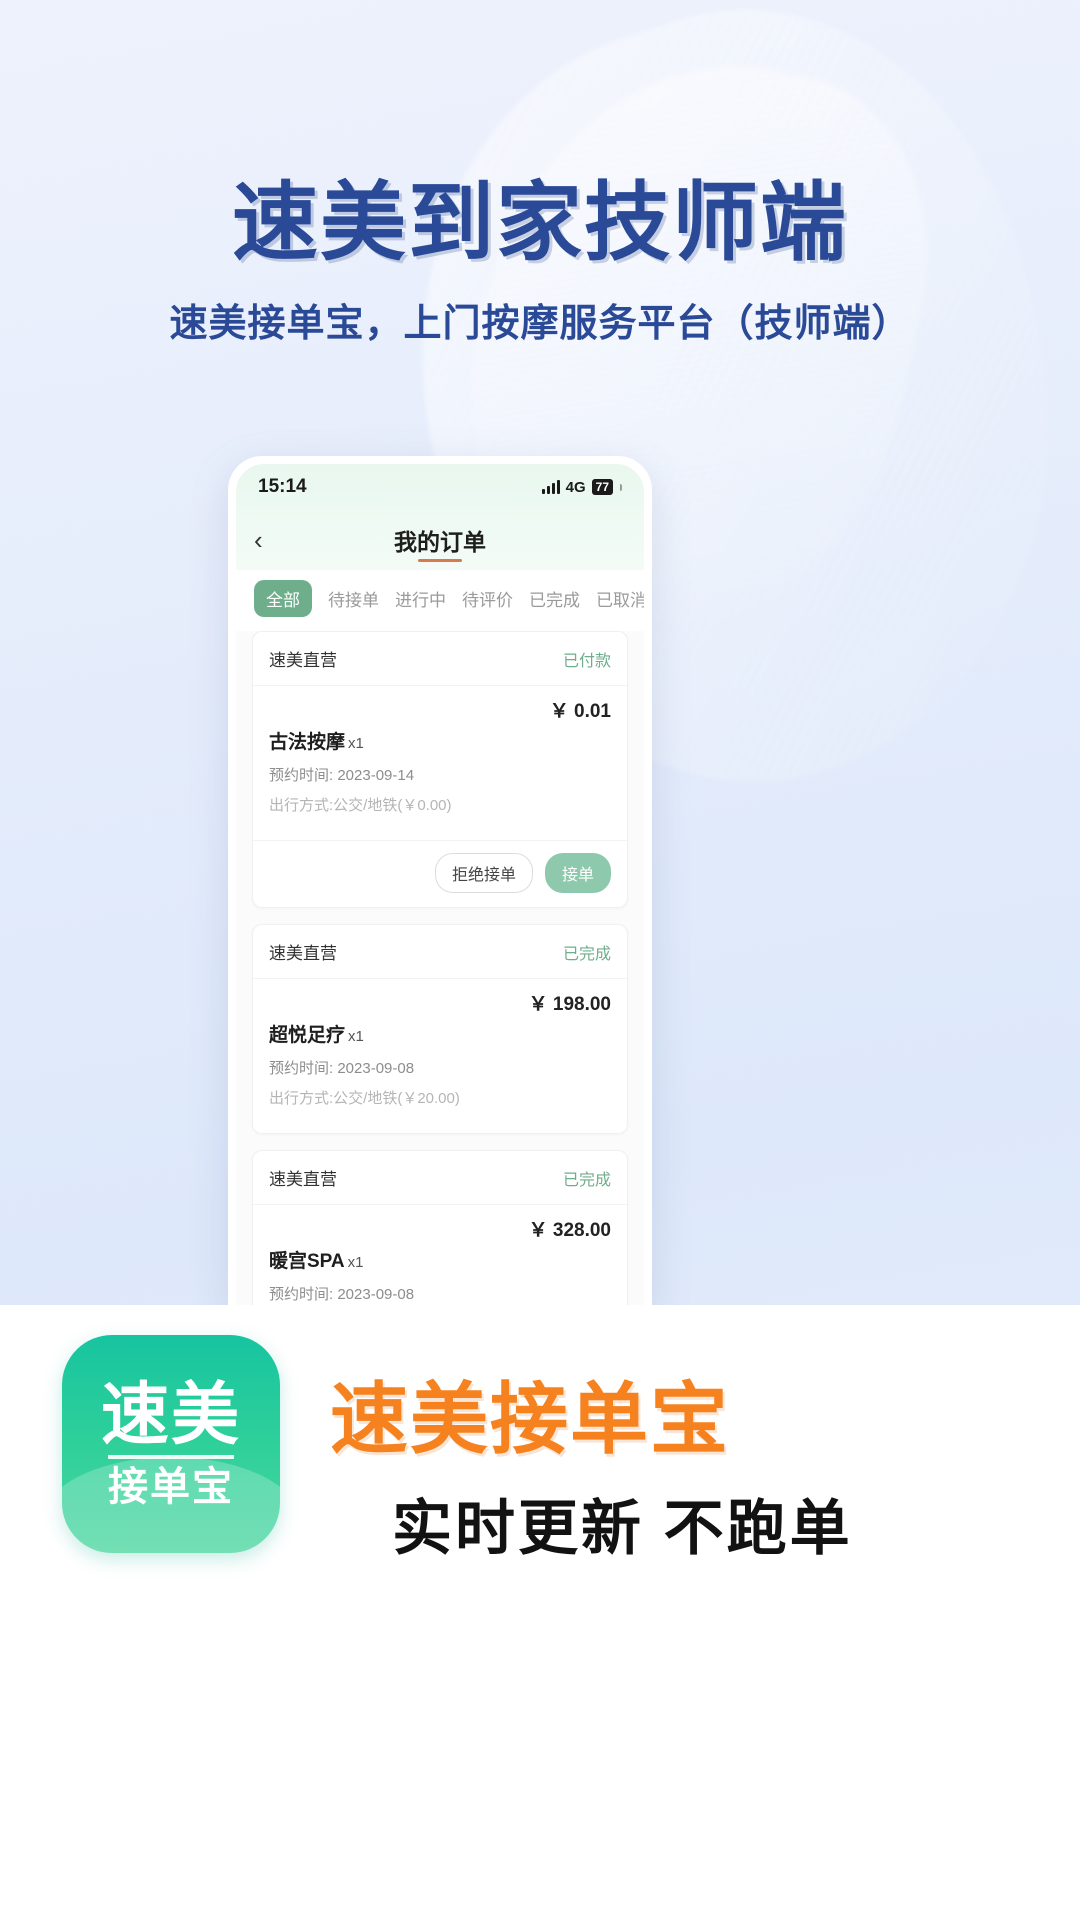  What do you see at coordinates (170, 1415) in the screenshot?
I see `app-icon-top-text: 速美` at bounding box center [170, 1415].